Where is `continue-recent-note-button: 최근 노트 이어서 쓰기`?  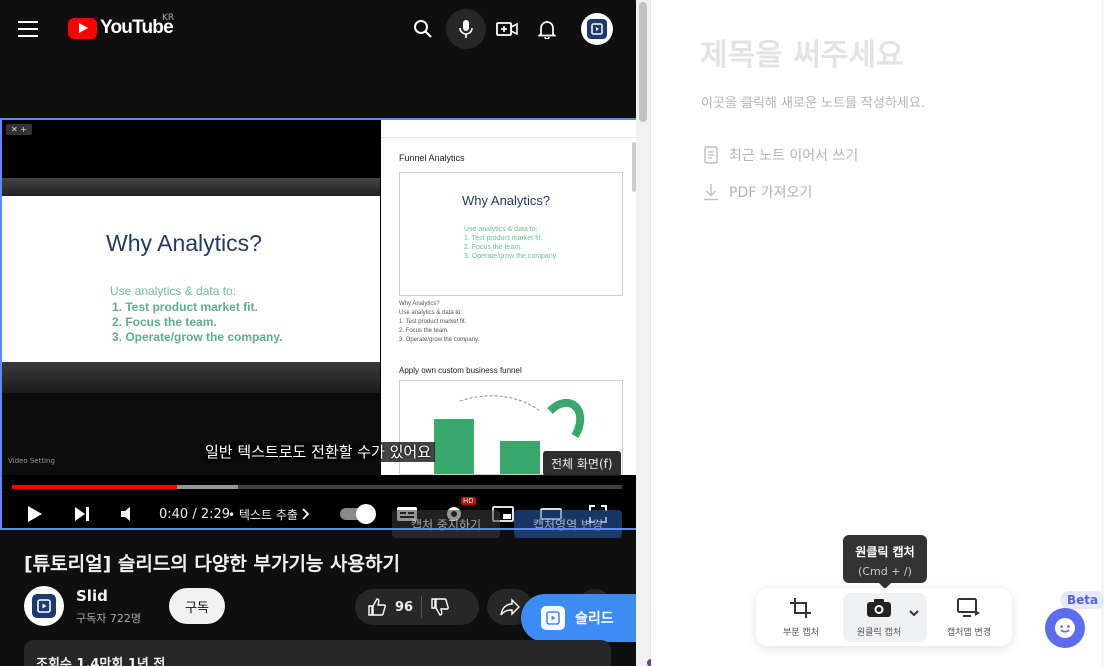
continue-recent-note-button: 최근 노트 이어서 쓰기 is located at coordinates (780, 155).